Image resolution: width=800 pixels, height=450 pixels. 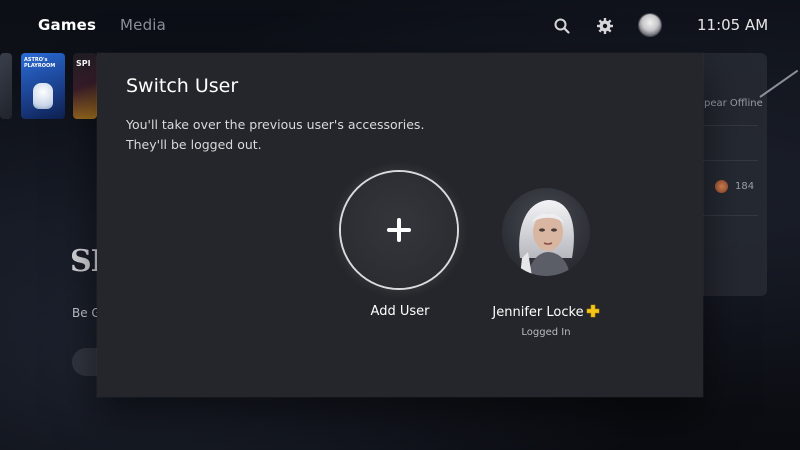 I want to click on user-name-row: Jennifer Locke, so click(x=546, y=312).